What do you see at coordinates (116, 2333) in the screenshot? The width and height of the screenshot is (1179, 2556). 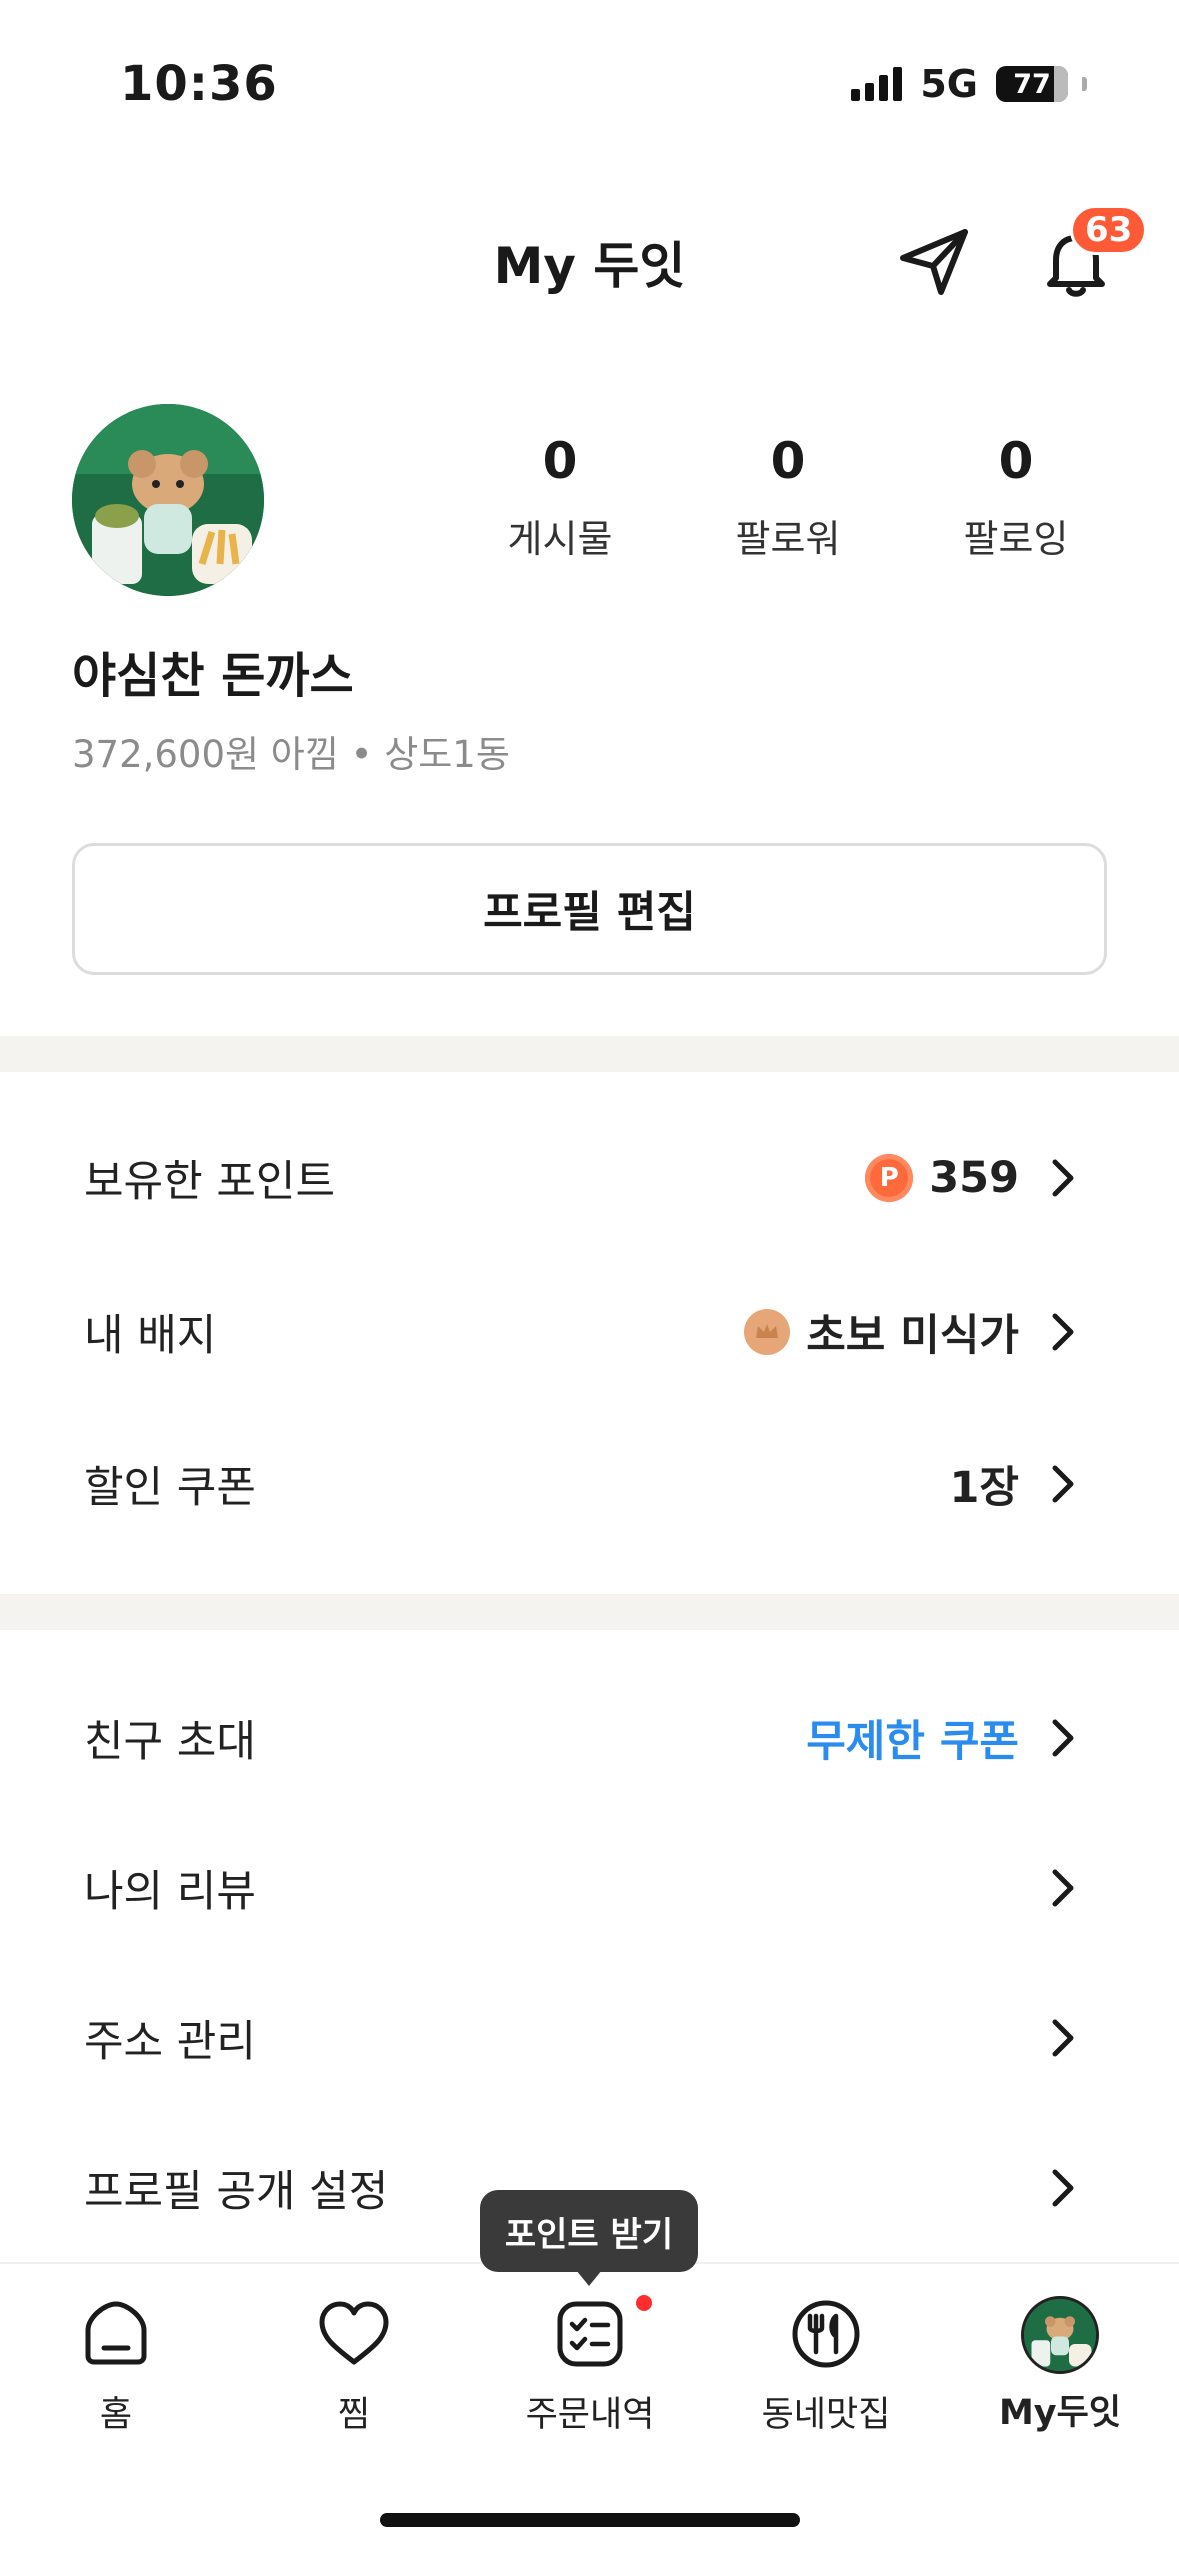 I see `home-icon` at bounding box center [116, 2333].